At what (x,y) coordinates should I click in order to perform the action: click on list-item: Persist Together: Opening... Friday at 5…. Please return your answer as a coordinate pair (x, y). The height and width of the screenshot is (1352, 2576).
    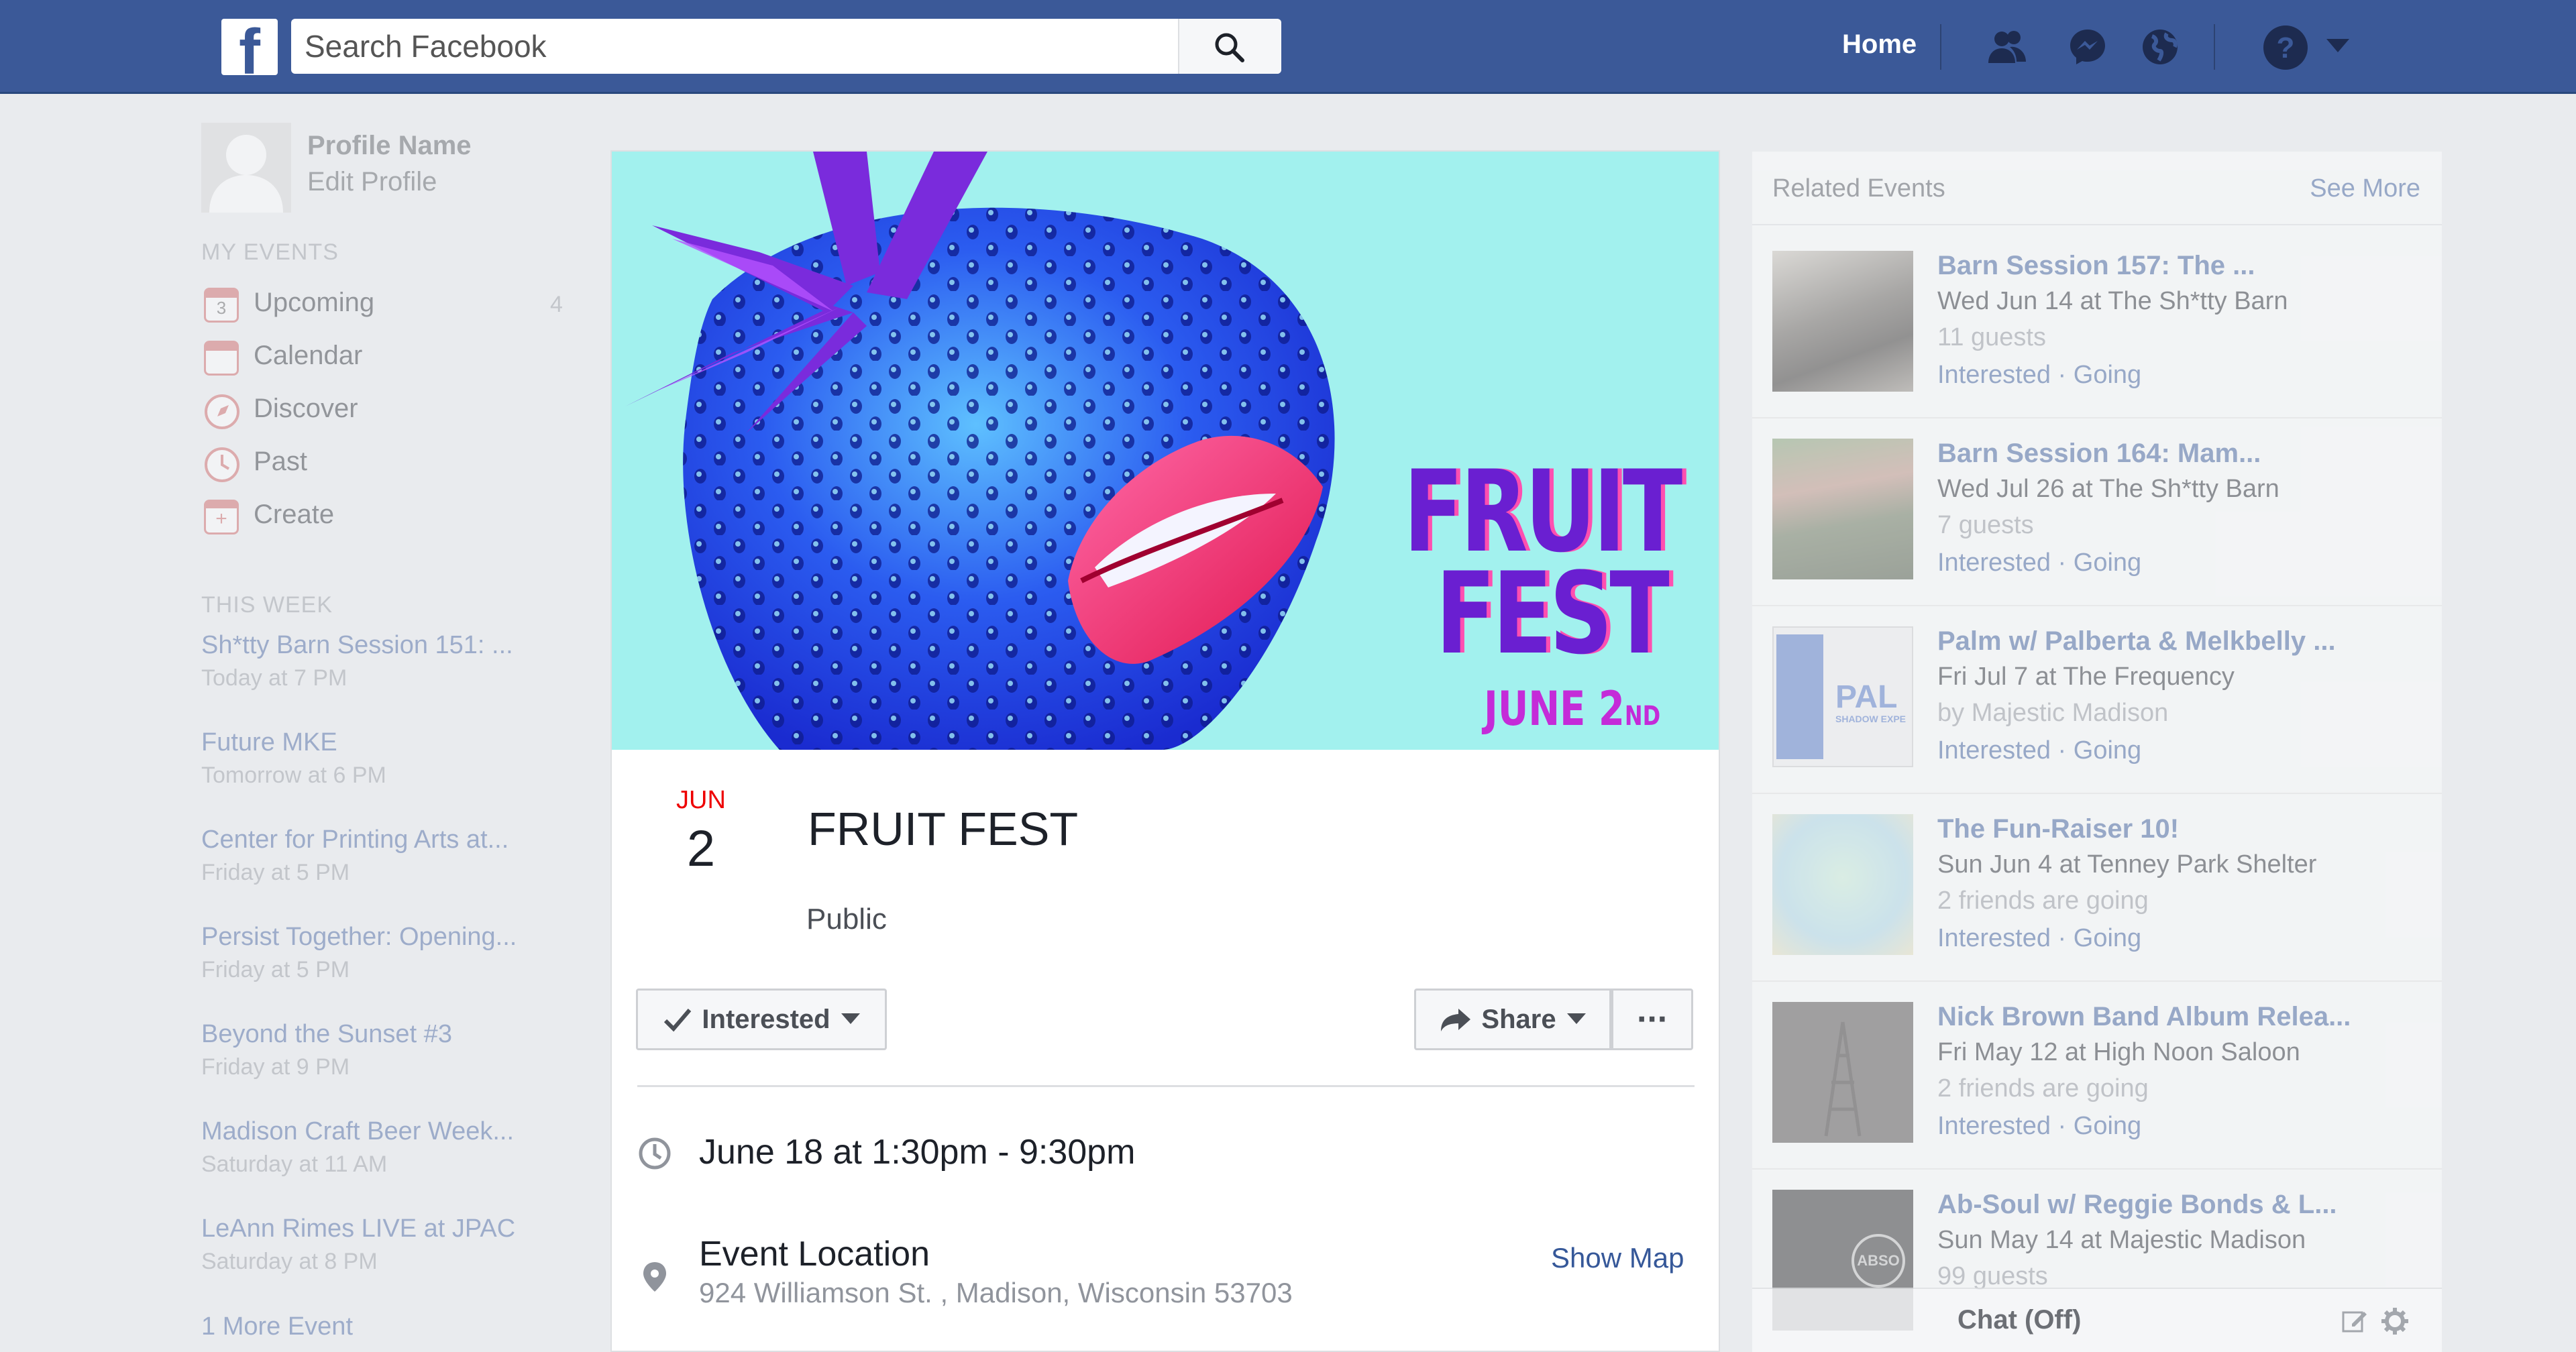
    Looking at the image, I should click on (359, 953).